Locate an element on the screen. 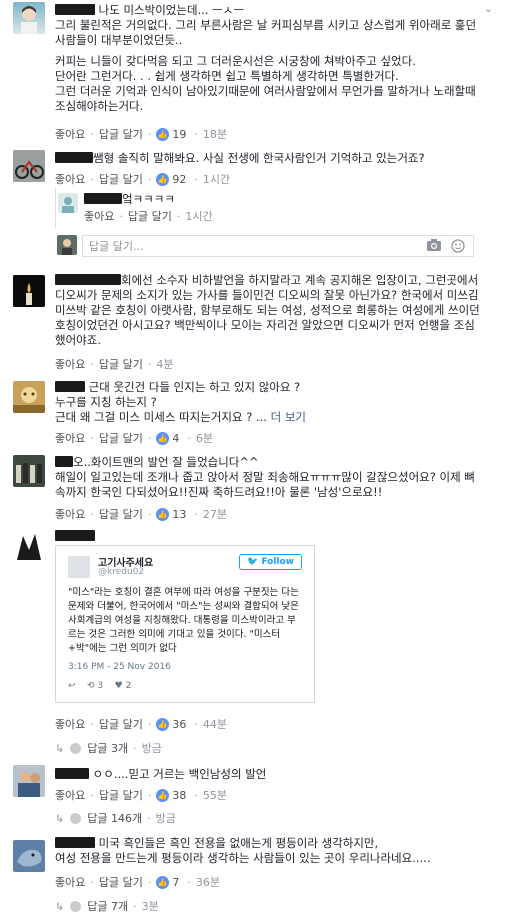  like-count: 36 is located at coordinates (179, 724).